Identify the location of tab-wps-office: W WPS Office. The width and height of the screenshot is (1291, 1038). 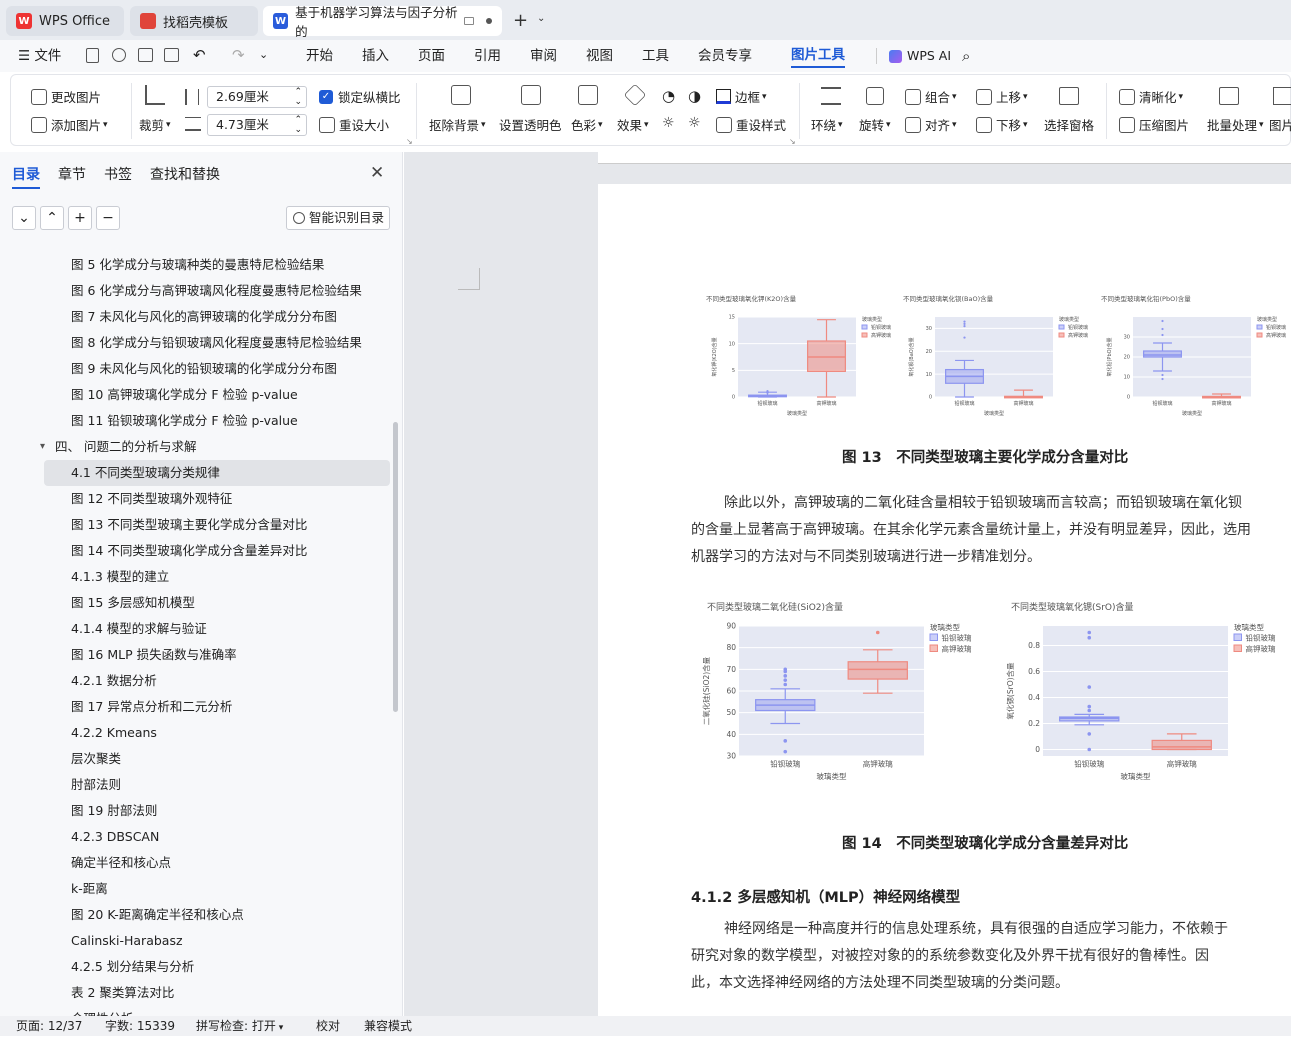
(65, 21).